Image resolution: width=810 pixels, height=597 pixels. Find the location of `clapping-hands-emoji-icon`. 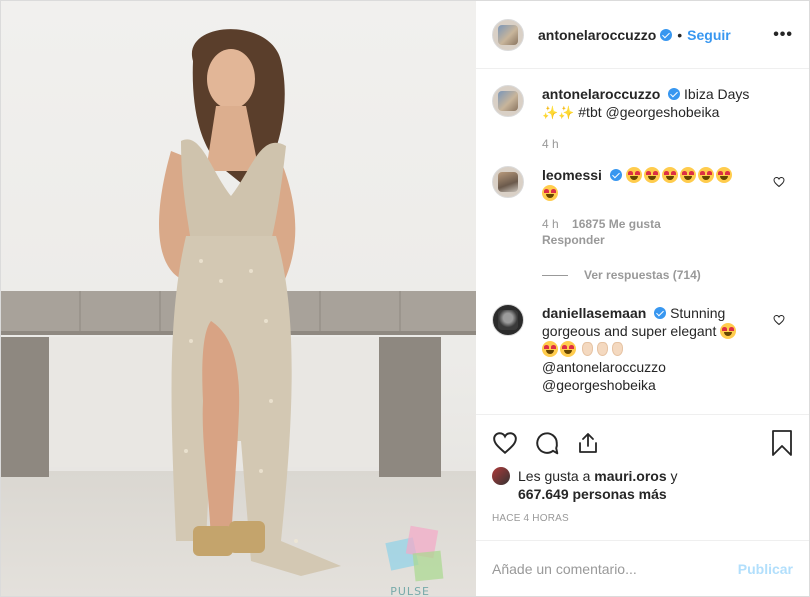

clapping-hands-emoji-icon is located at coordinates (604, 349).